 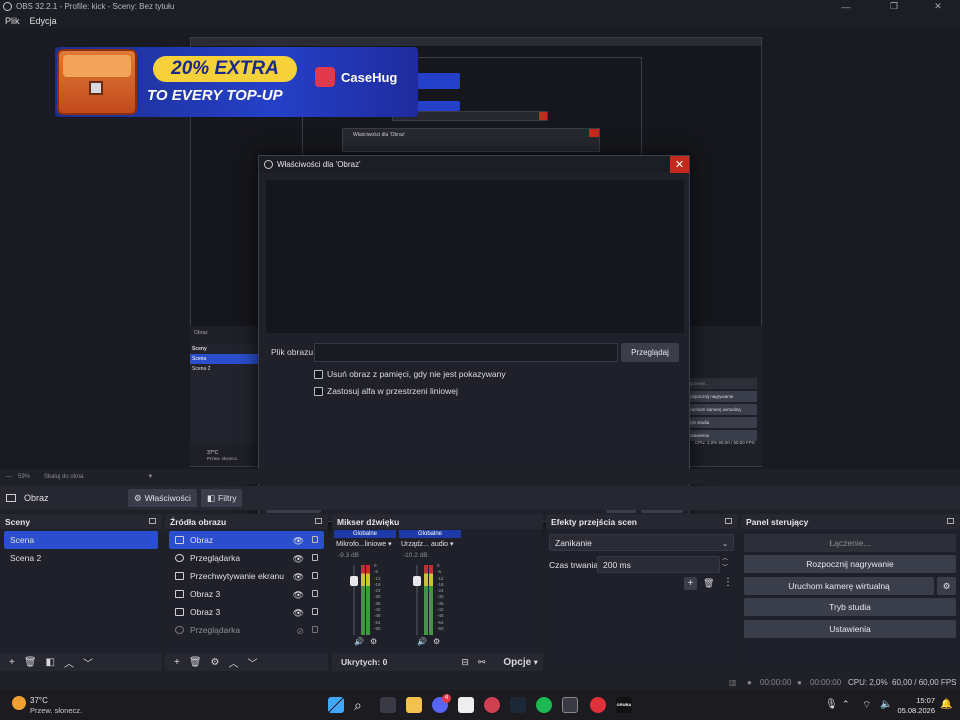 What do you see at coordinates (544, 705) in the screenshot?
I see `spotify-icon` at bounding box center [544, 705].